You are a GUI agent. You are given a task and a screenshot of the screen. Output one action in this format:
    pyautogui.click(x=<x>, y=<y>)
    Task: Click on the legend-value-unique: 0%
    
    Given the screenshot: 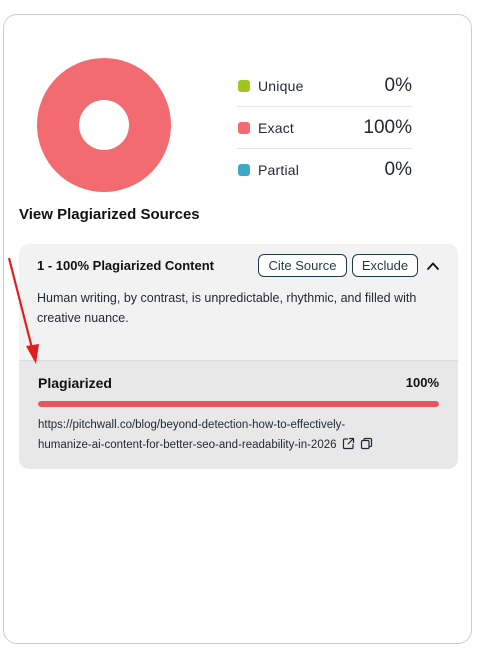 What is the action you would take?
    pyautogui.click(x=398, y=85)
    